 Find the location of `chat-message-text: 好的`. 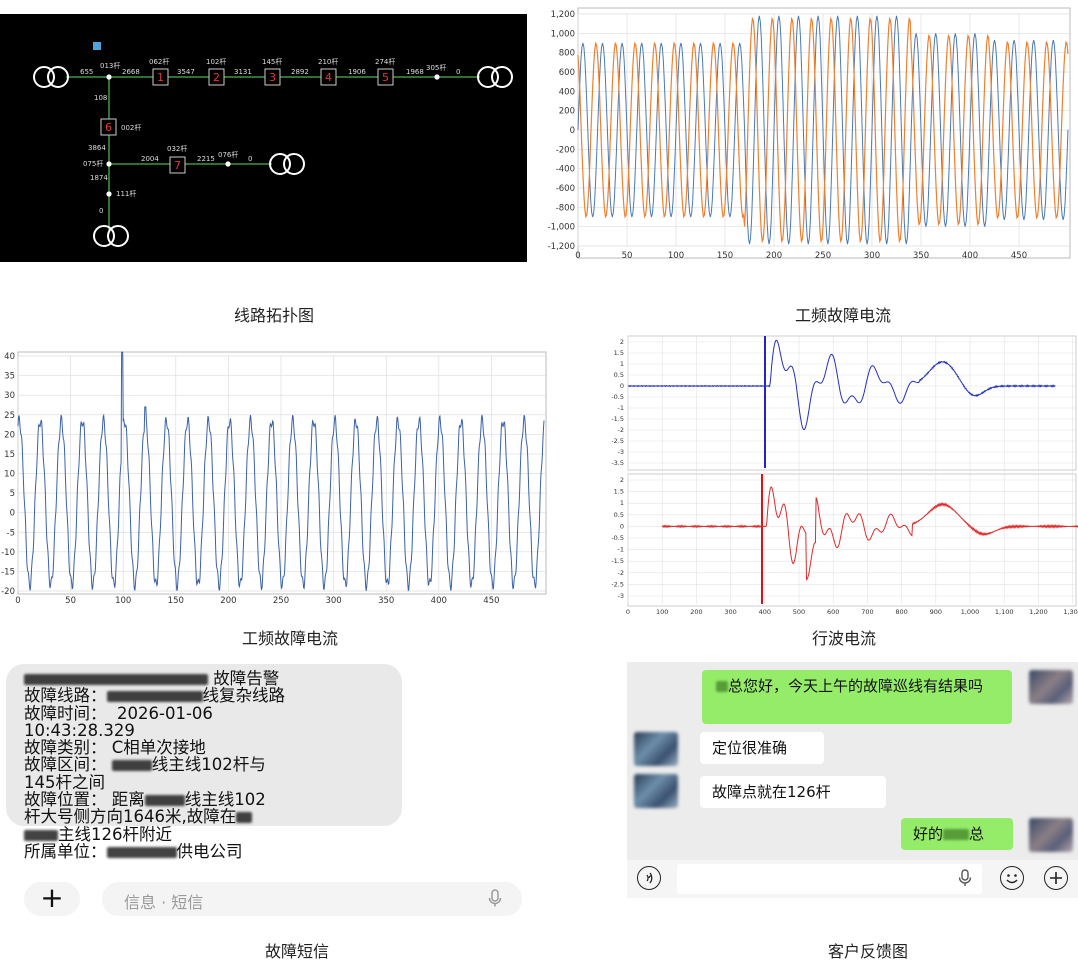

chat-message-text: 好的 is located at coordinates (928, 834).